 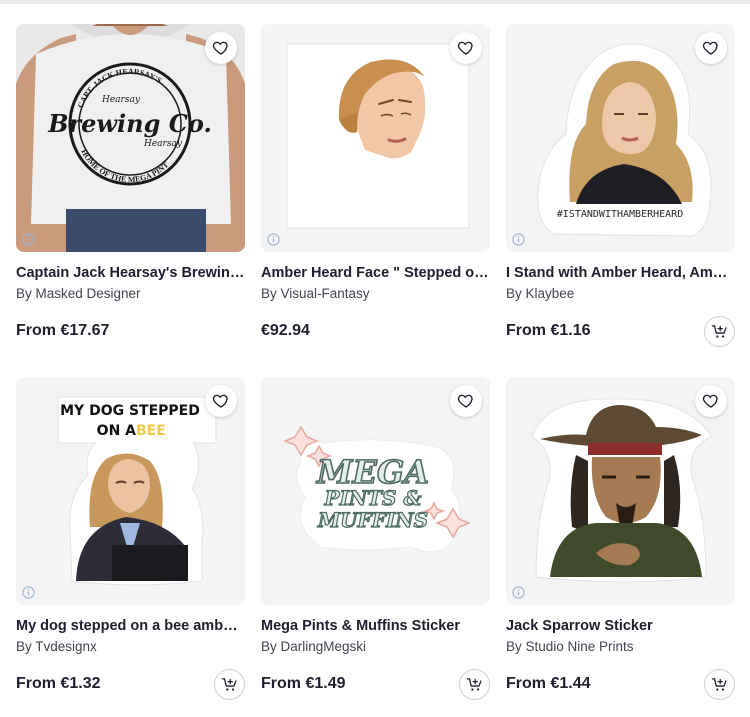 I want to click on product-image: MY DOG STEPPED ON A BEE, so click(x=130, y=491).